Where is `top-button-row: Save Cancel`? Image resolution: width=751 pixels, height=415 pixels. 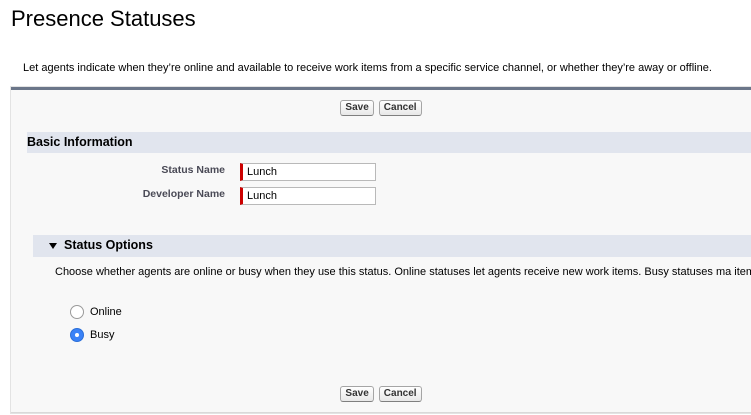 top-button-row: Save Cancel is located at coordinates (381, 110).